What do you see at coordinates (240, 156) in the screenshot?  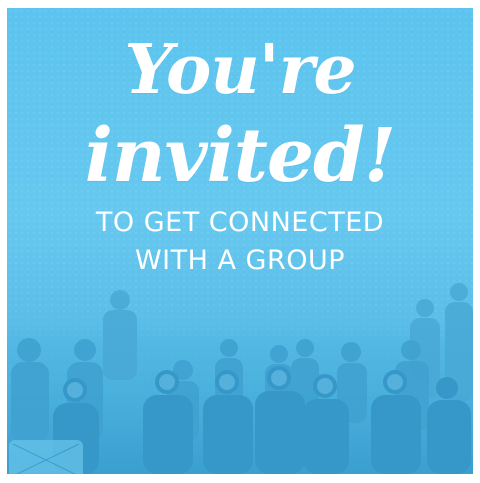 I see `headline-invited: invited!` at bounding box center [240, 156].